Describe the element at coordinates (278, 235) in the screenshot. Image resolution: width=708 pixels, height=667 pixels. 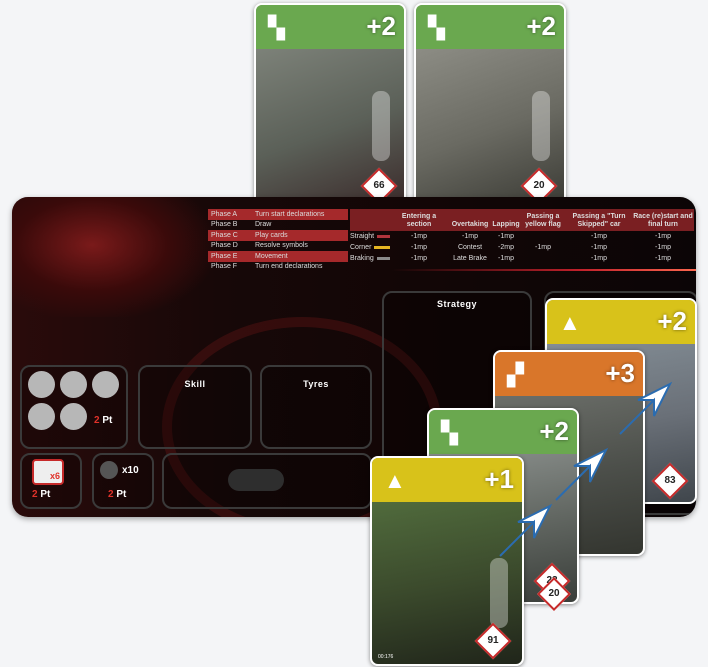
I see `phase-row: Phase C Play cards` at that location.